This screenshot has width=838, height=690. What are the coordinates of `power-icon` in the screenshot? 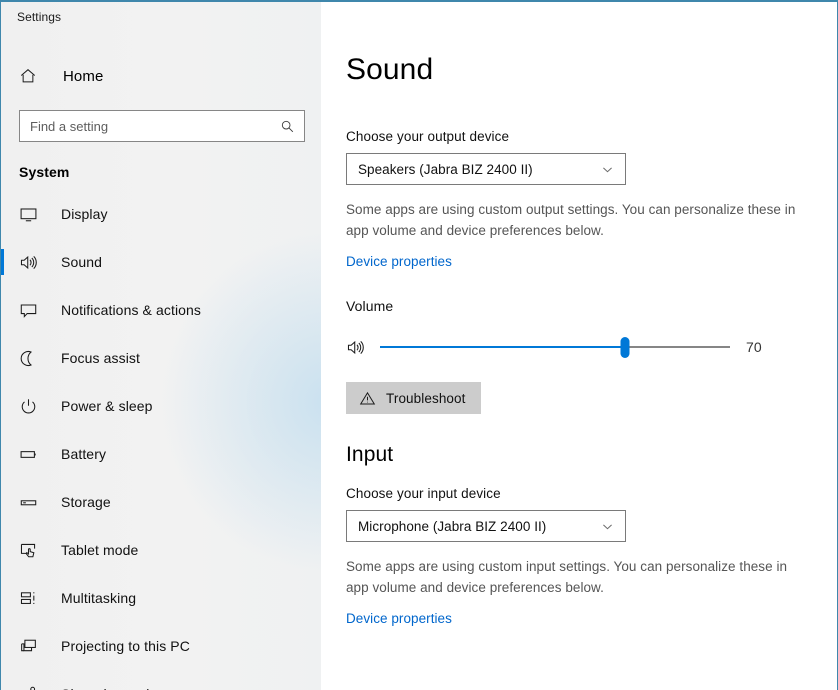 It's located at (32, 406).